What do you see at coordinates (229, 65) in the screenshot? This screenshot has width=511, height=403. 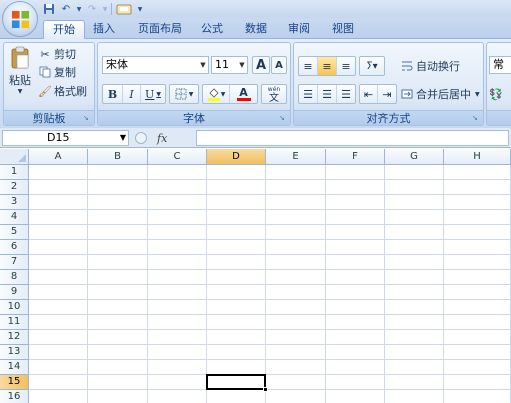 I see `font-size-combo: 11 ▼` at bounding box center [229, 65].